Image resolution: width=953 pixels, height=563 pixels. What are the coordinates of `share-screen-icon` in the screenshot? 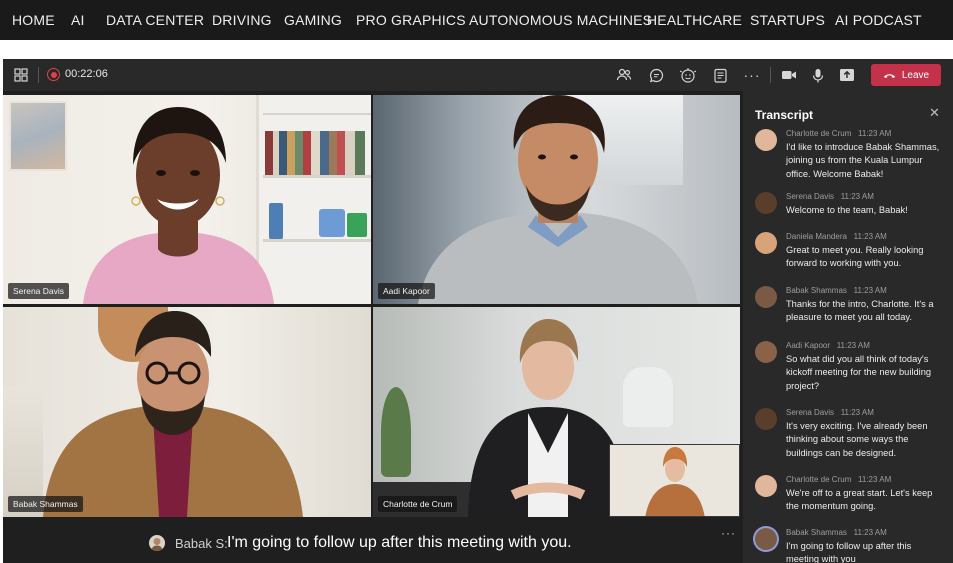 It's located at (847, 75).